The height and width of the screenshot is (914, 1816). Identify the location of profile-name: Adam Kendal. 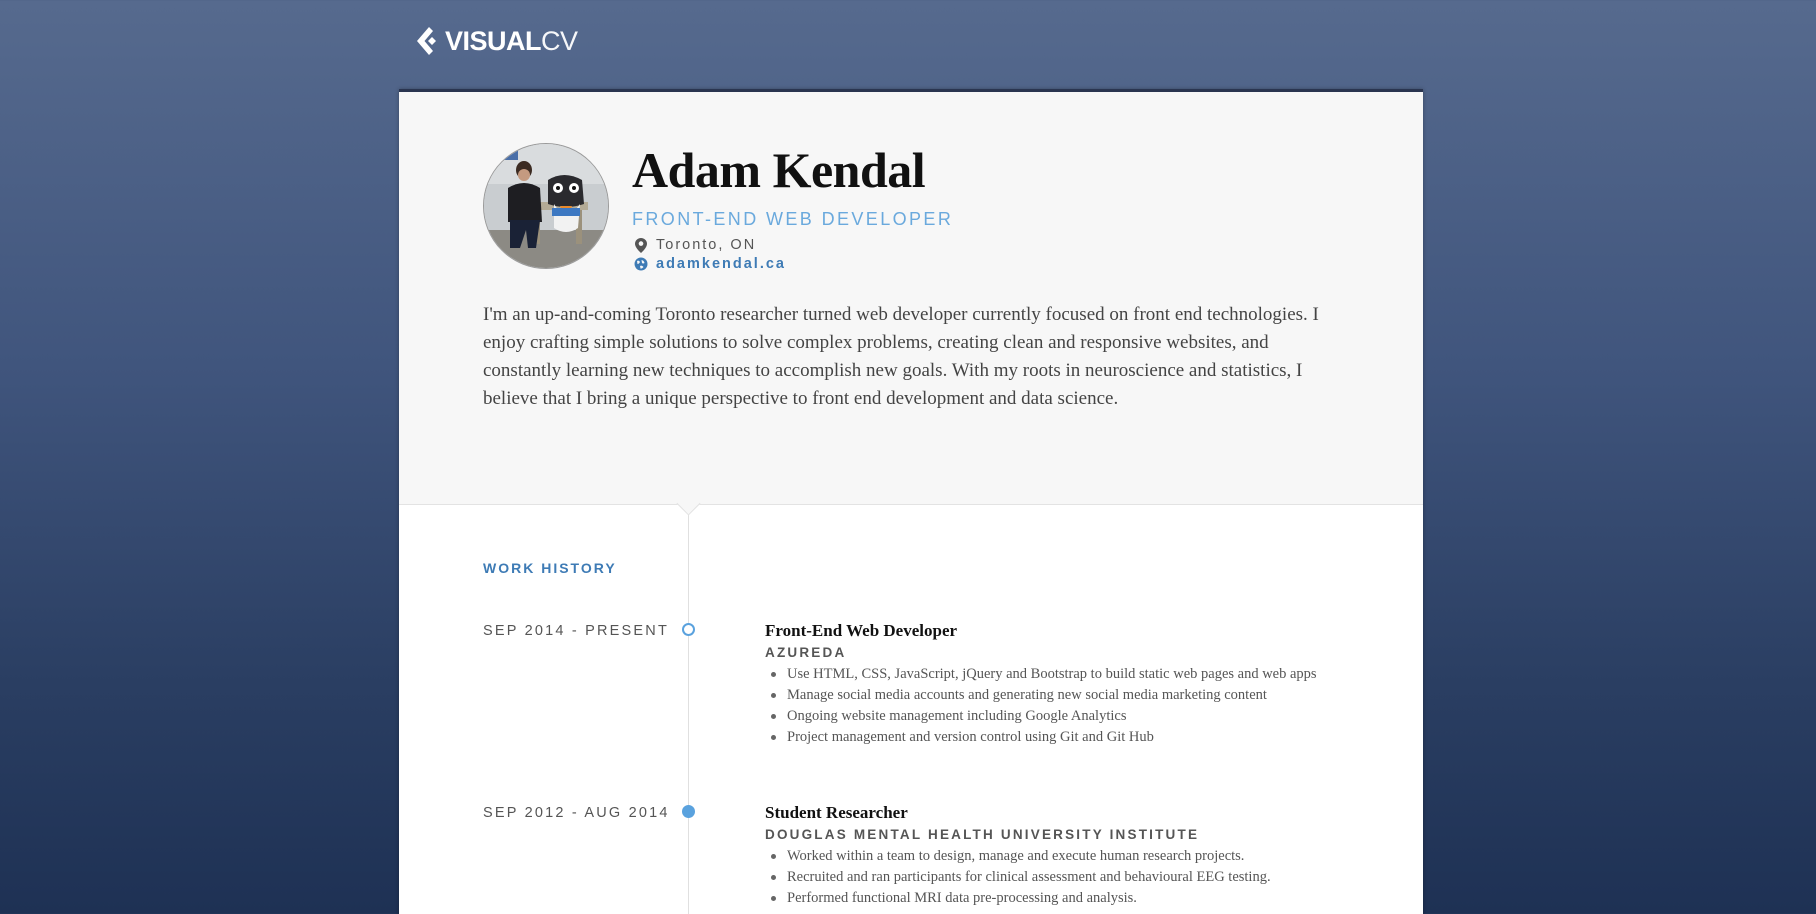
(779, 170).